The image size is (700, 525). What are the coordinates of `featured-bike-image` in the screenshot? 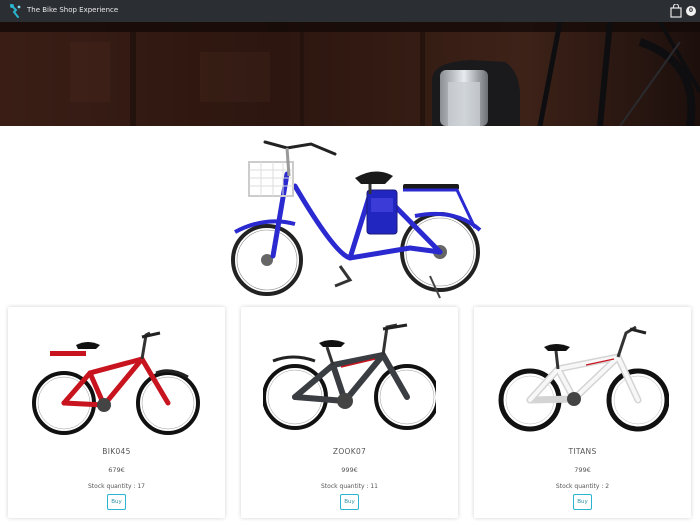 It's located at (356, 219).